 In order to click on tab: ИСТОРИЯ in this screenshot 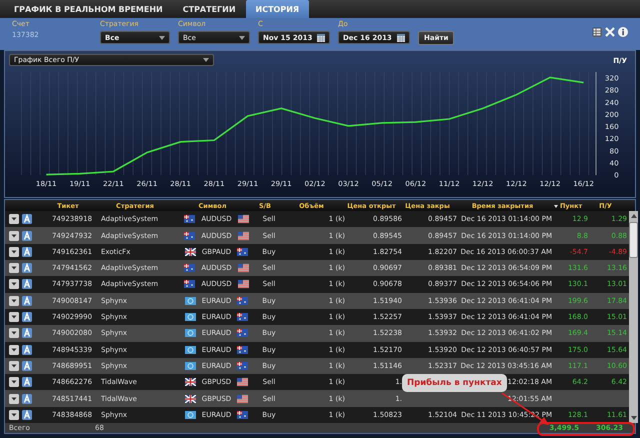, I will do `click(278, 9)`.